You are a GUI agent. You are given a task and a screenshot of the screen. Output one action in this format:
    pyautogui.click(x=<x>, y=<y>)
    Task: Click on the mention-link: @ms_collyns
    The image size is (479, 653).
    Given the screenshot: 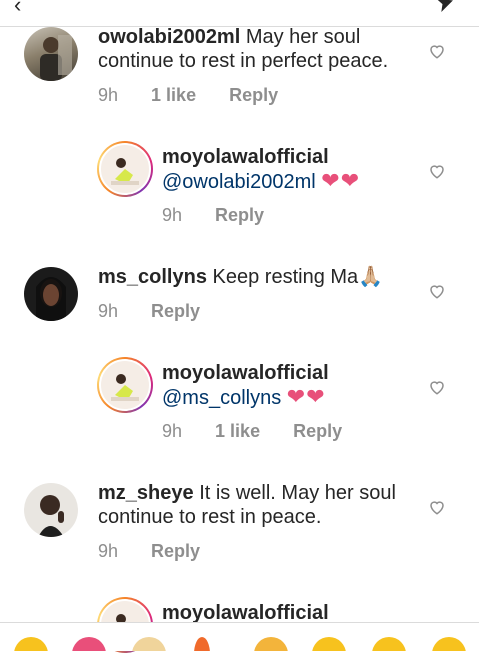 What is the action you would take?
    pyautogui.click(x=221, y=398)
    